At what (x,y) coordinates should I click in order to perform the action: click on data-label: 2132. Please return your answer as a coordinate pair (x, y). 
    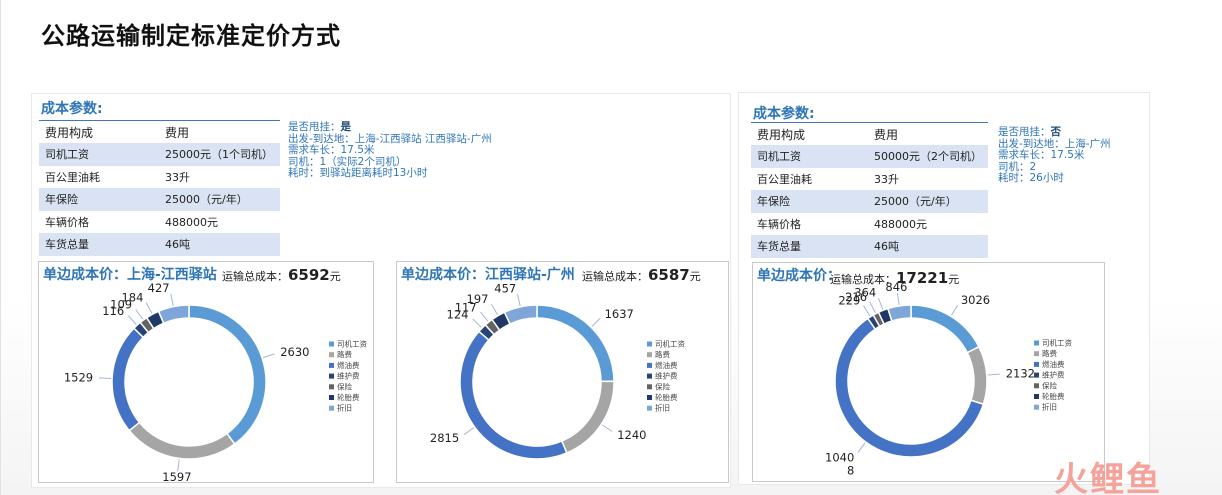
    Looking at the image, I should click on (1020, 374).